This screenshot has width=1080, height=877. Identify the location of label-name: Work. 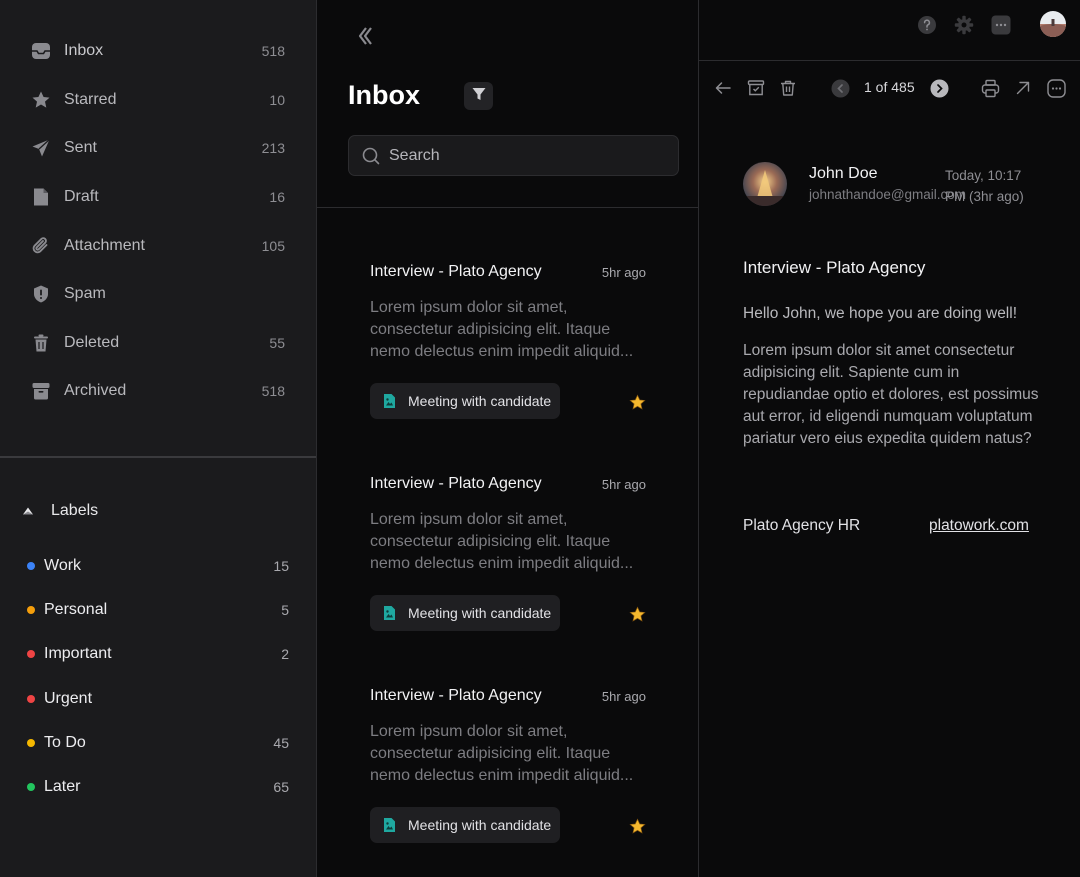
(63, 566).